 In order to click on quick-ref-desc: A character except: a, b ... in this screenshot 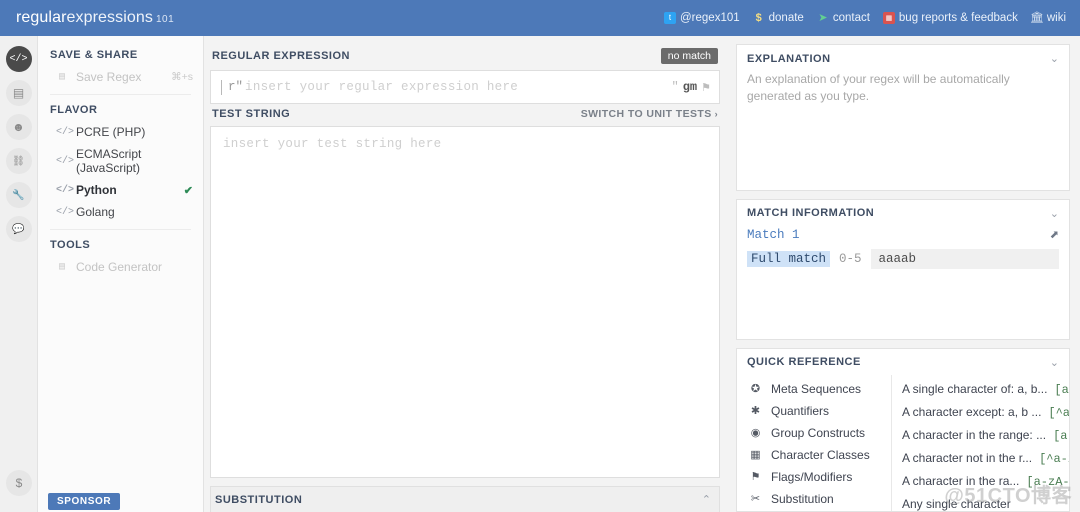, I will do `click(972, 411)`.